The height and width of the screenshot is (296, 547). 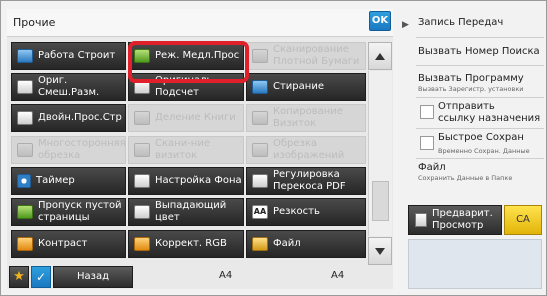 What do you see at coordinates (465, 178) in the screenshot?
I see `item-sublabel: Сохранить Данные в Папке` at bounding box center [465, 178].